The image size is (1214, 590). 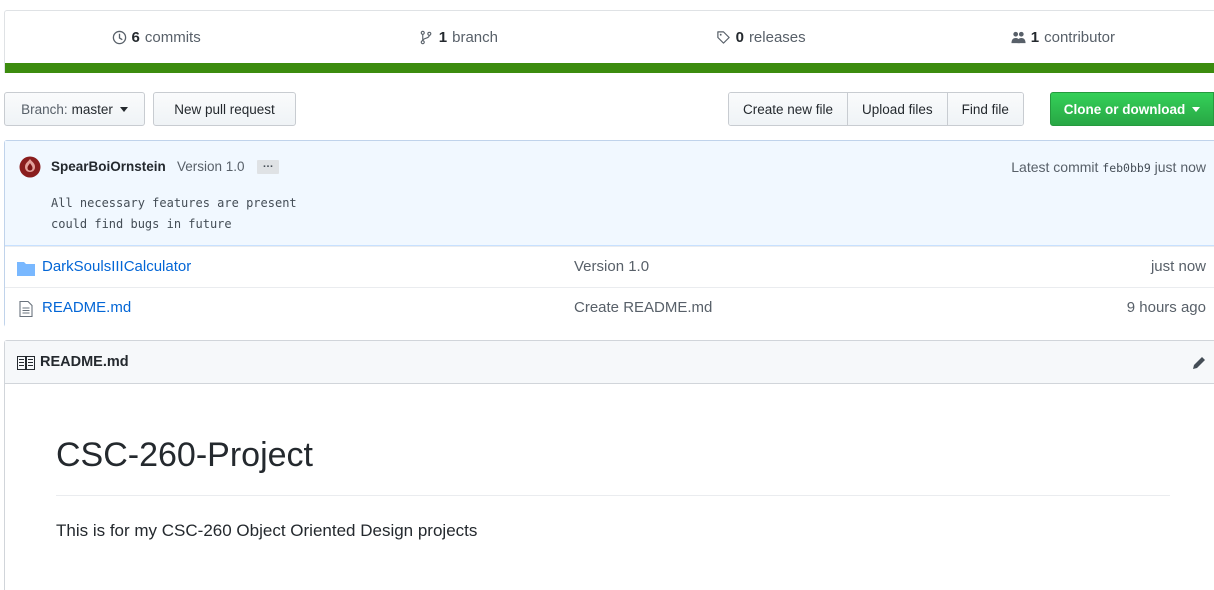 I want to click on folder-icon, so click(x=26, y=269).